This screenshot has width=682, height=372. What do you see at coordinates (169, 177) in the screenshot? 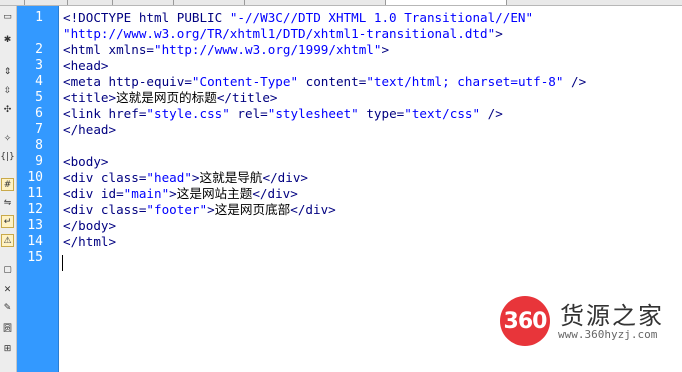
I see `code-value: "head"` at bounding box center [169, 177].